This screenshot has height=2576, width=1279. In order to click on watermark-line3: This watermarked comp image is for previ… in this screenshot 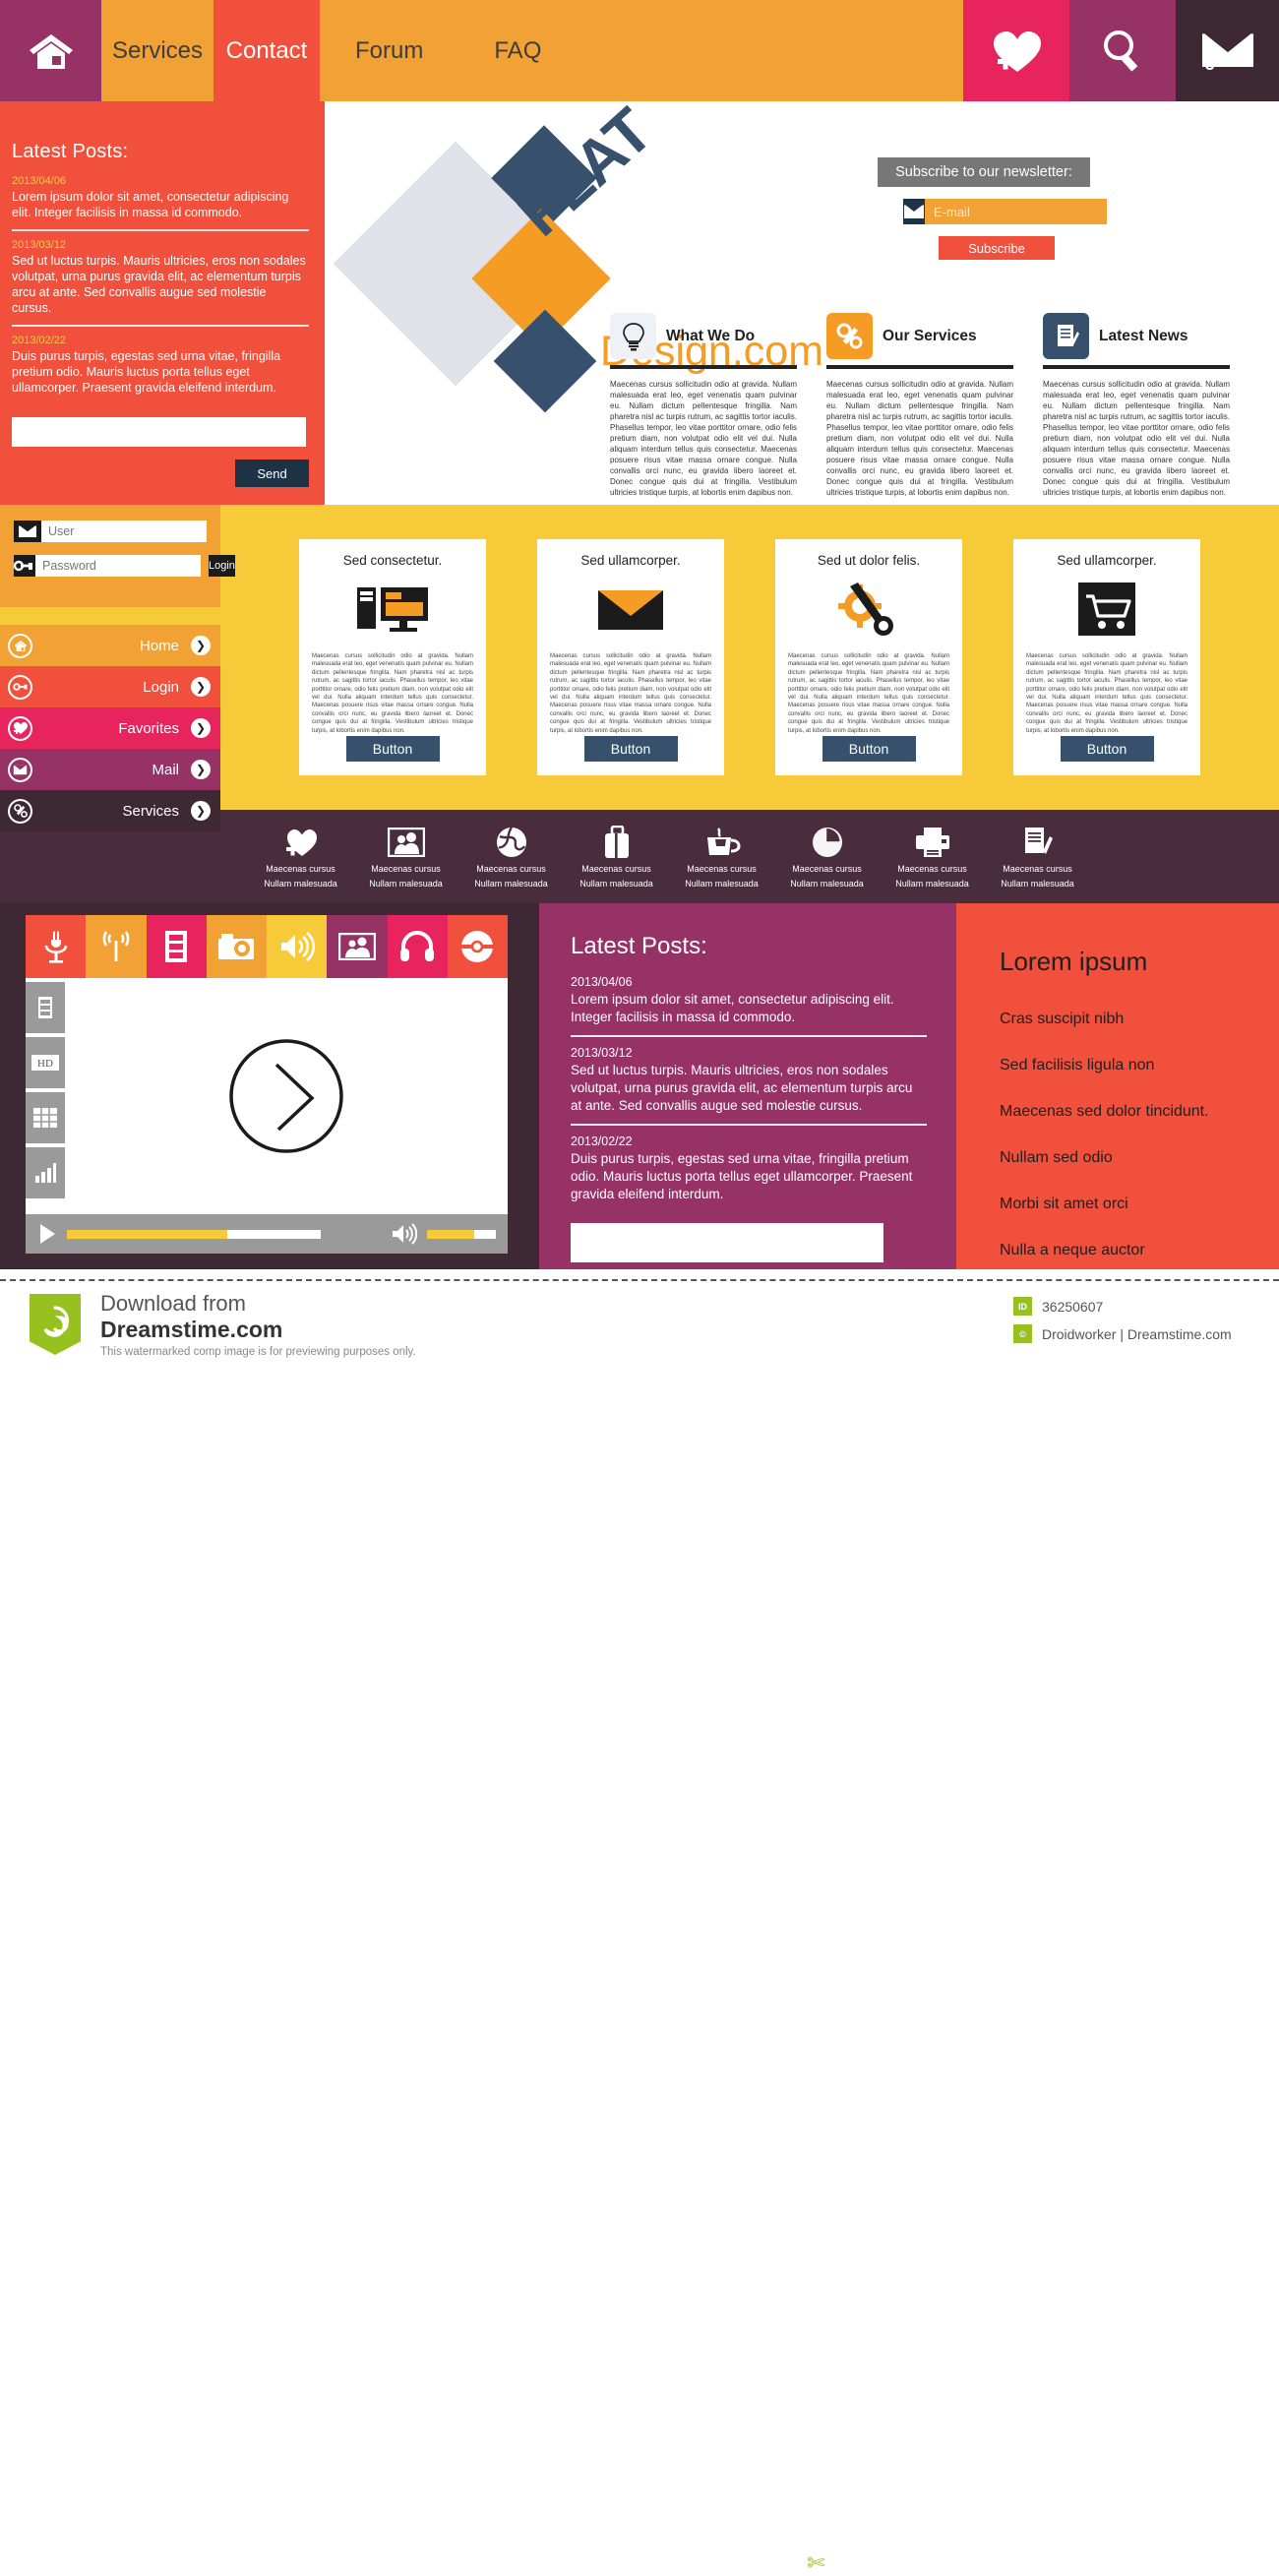, I will do `click(258, 1352)`.